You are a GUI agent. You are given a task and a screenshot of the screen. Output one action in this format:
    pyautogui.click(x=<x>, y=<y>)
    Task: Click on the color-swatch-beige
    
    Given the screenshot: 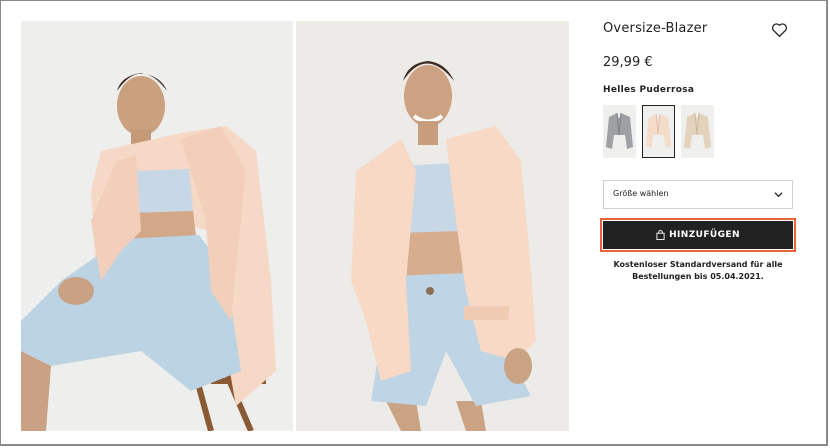 What is the action you would take?
    pyautogui.click(x=697, y=131)
    